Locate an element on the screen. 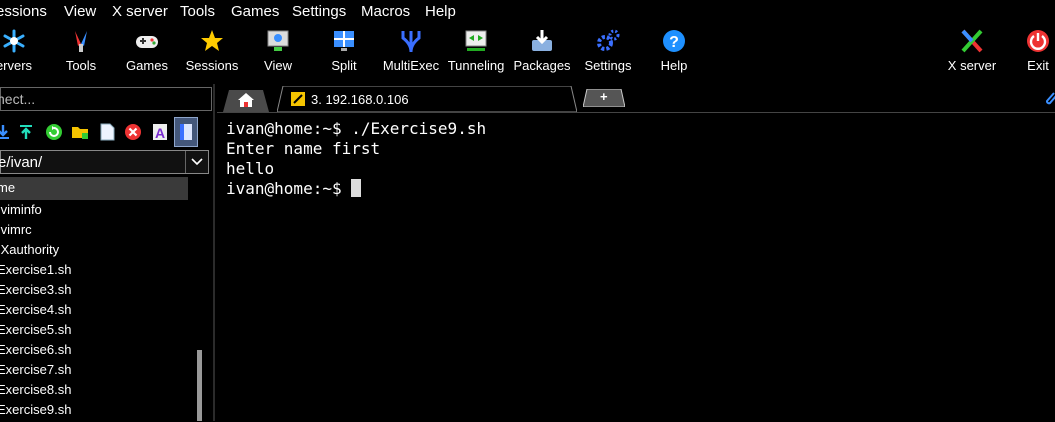  upload-icon is located at coordinates (26, 132).